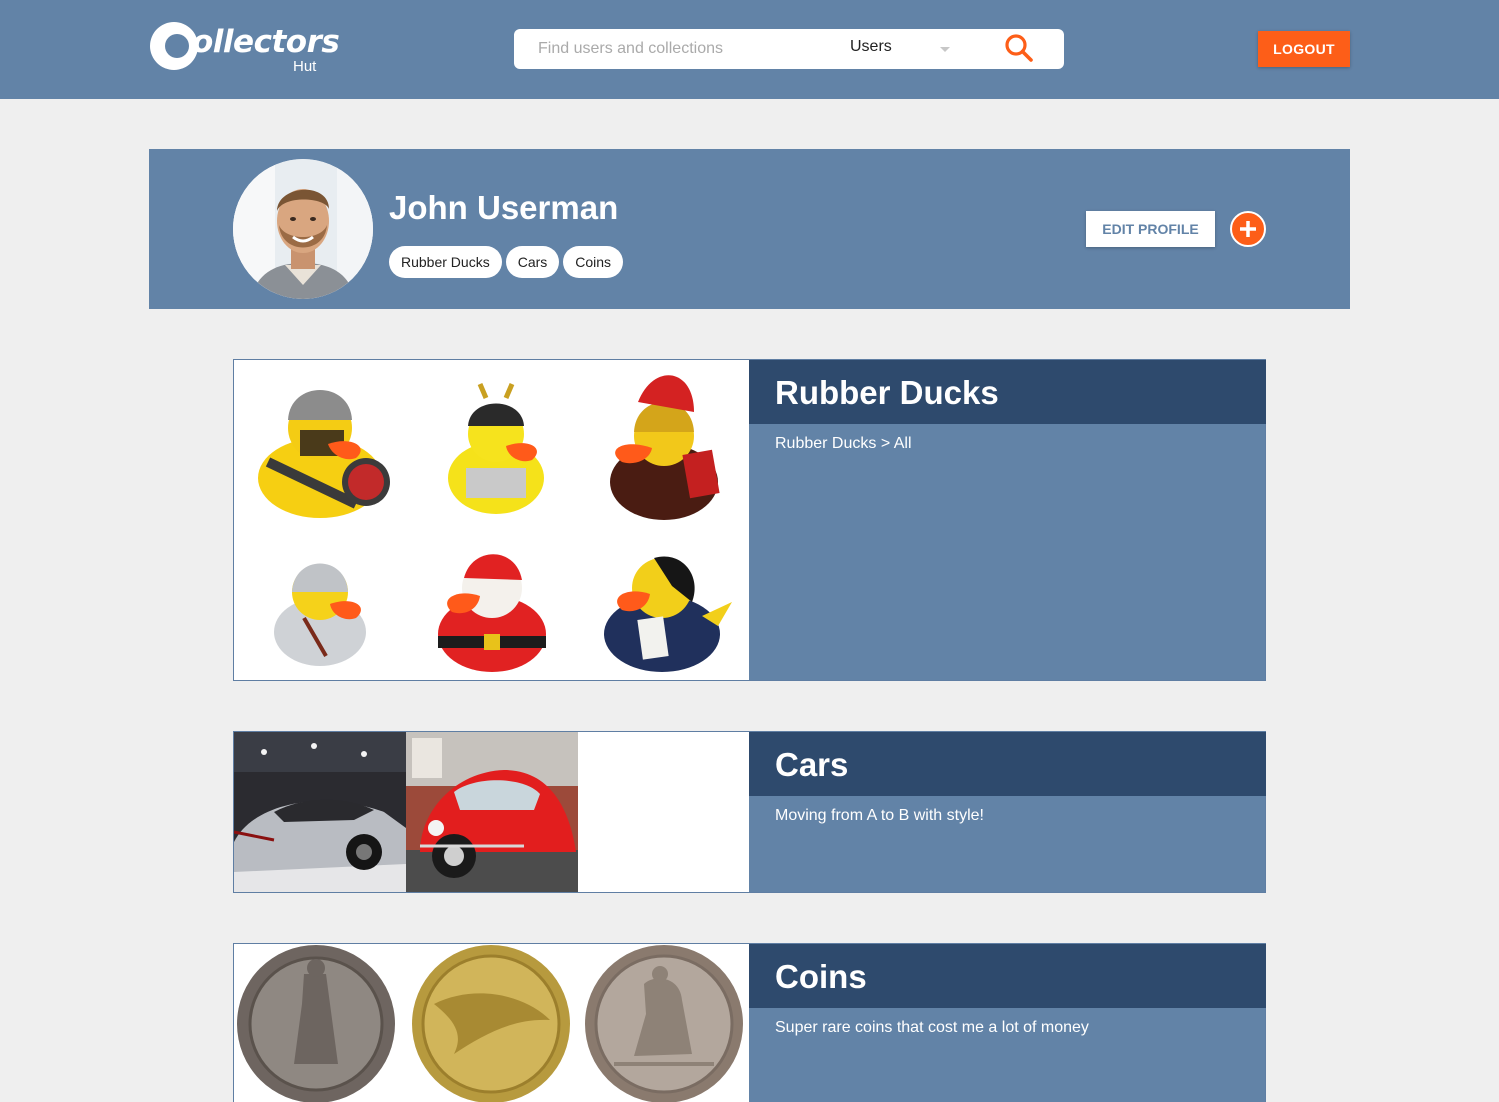 The height and width of the screenshot is (1102, 1499). I want to click on collection-card-cars: Cars Moving from A to B with style!, so click(749, 812).